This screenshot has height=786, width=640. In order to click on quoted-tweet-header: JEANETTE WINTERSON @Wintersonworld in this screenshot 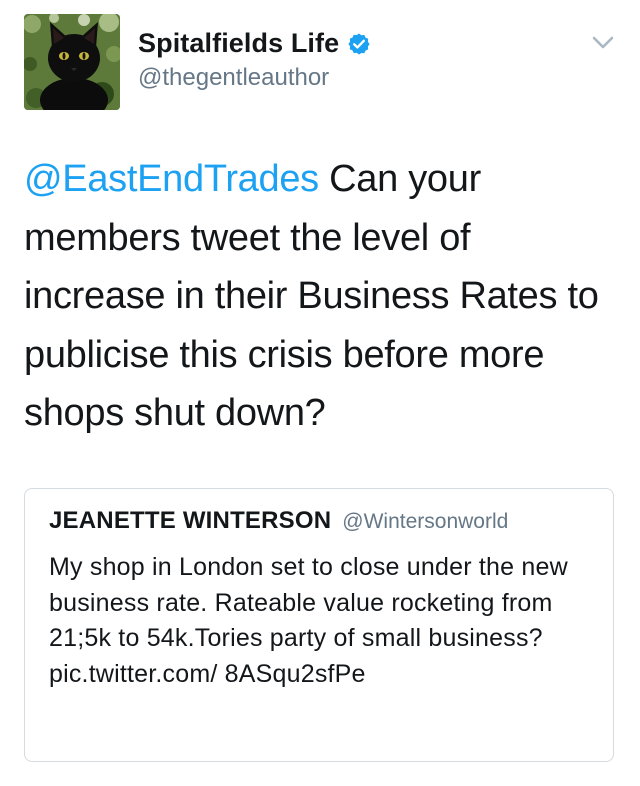, I will do `click(278, 521)`.